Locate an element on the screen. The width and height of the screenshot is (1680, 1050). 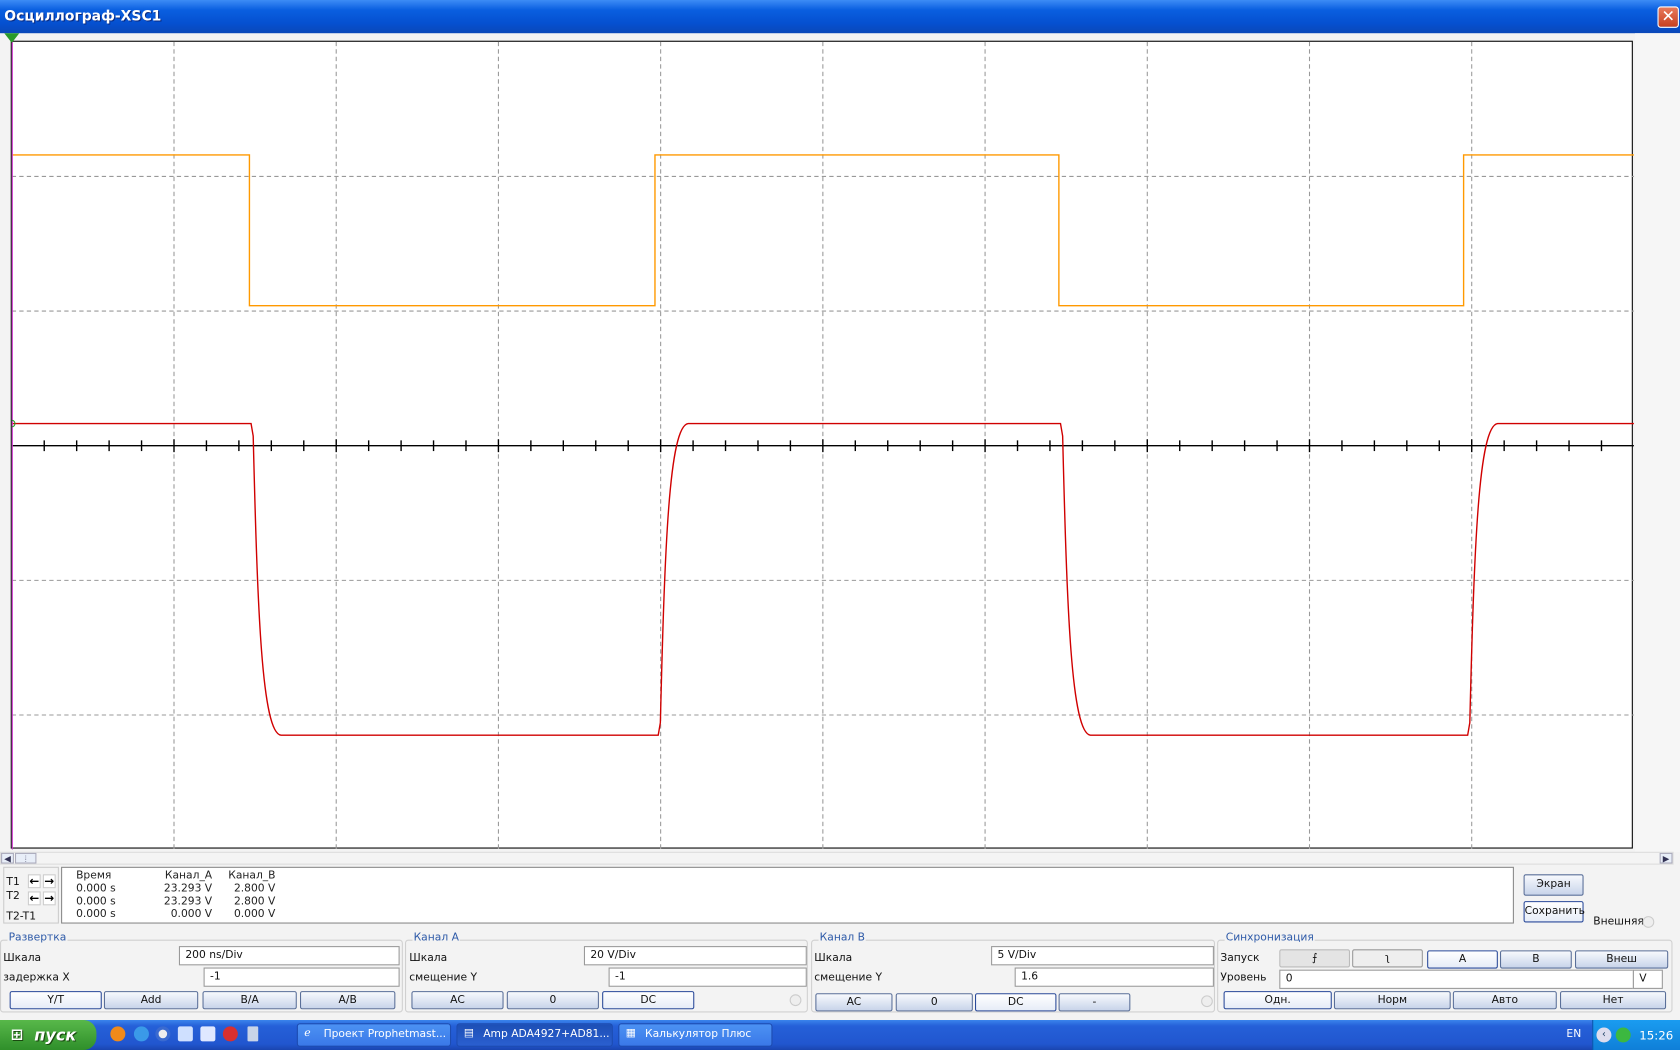
external-radio is located at coordinates (1648, 922).